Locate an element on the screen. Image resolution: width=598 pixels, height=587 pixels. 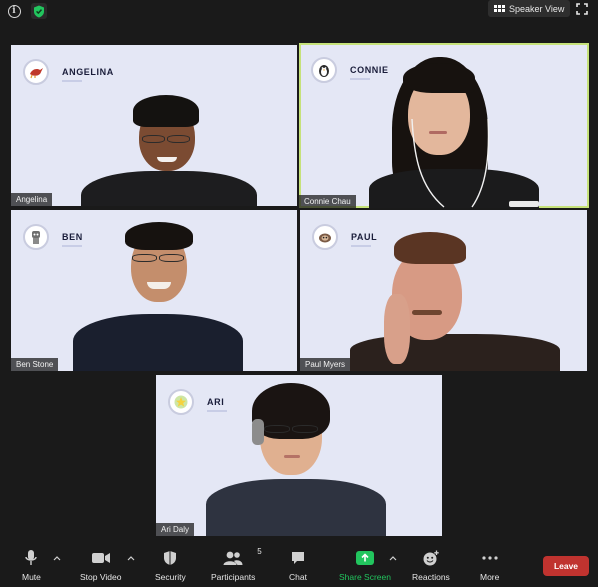
video-tile-ben: BEN Ben Stone is located at coordinates (154, 290).